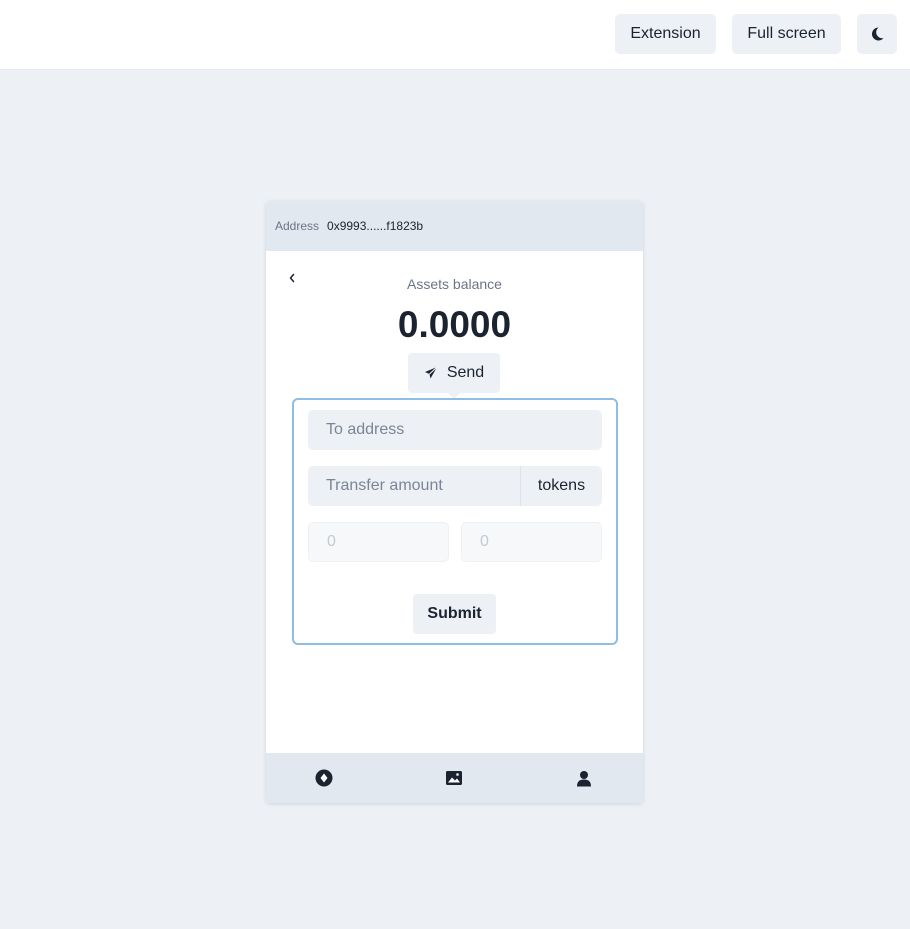 Image resolution: width=910 pixels, height=929 pixels. I want to click on theme-toggle-button, so click(877, 34).